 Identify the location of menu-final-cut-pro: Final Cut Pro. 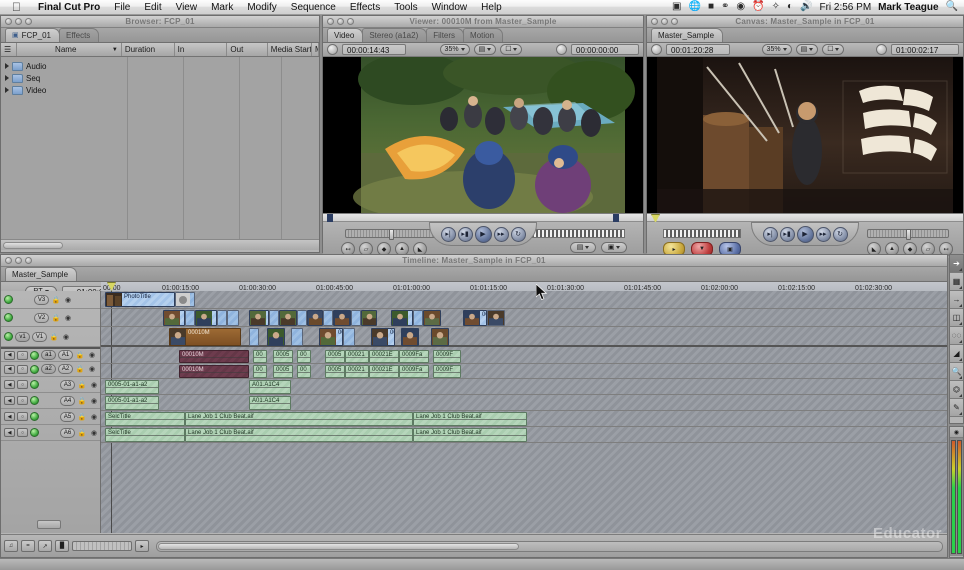
(69, 7).